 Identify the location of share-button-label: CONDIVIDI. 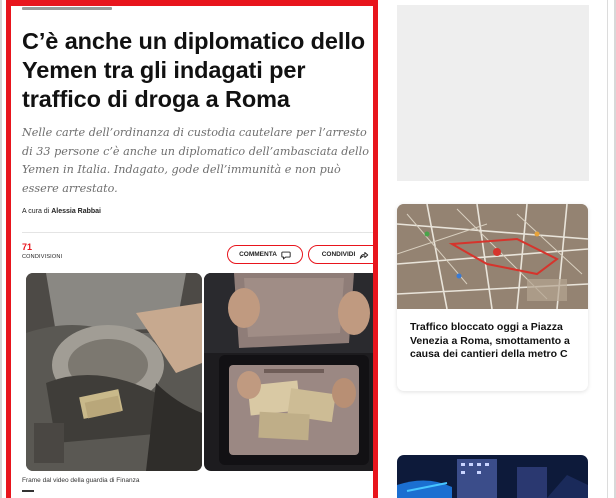
(338, 254).